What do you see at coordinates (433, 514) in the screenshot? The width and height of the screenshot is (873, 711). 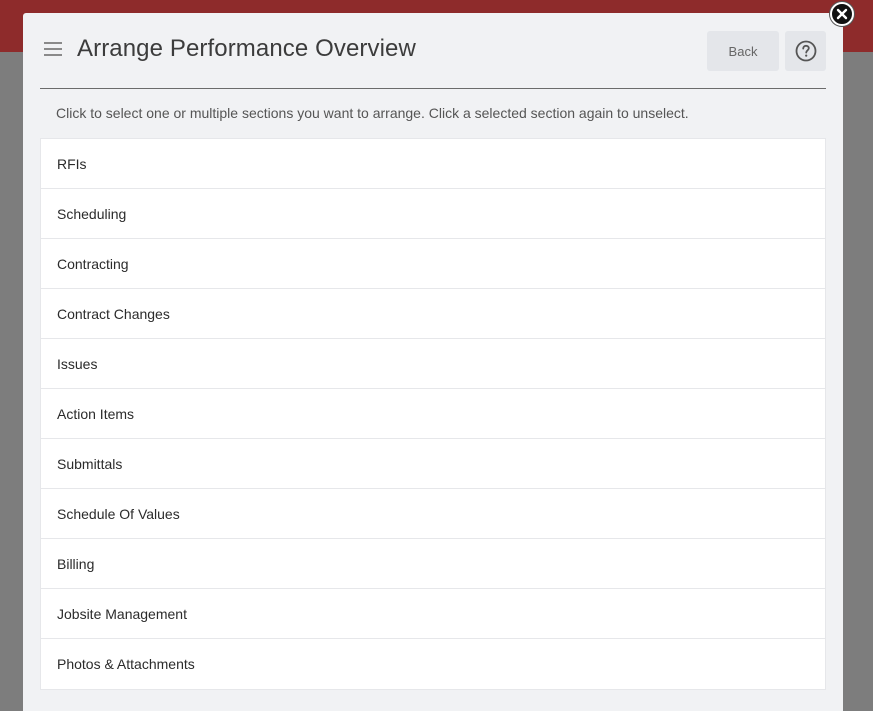 I see `section-item: Schedule Of Values` at bounding box center [433, 514].